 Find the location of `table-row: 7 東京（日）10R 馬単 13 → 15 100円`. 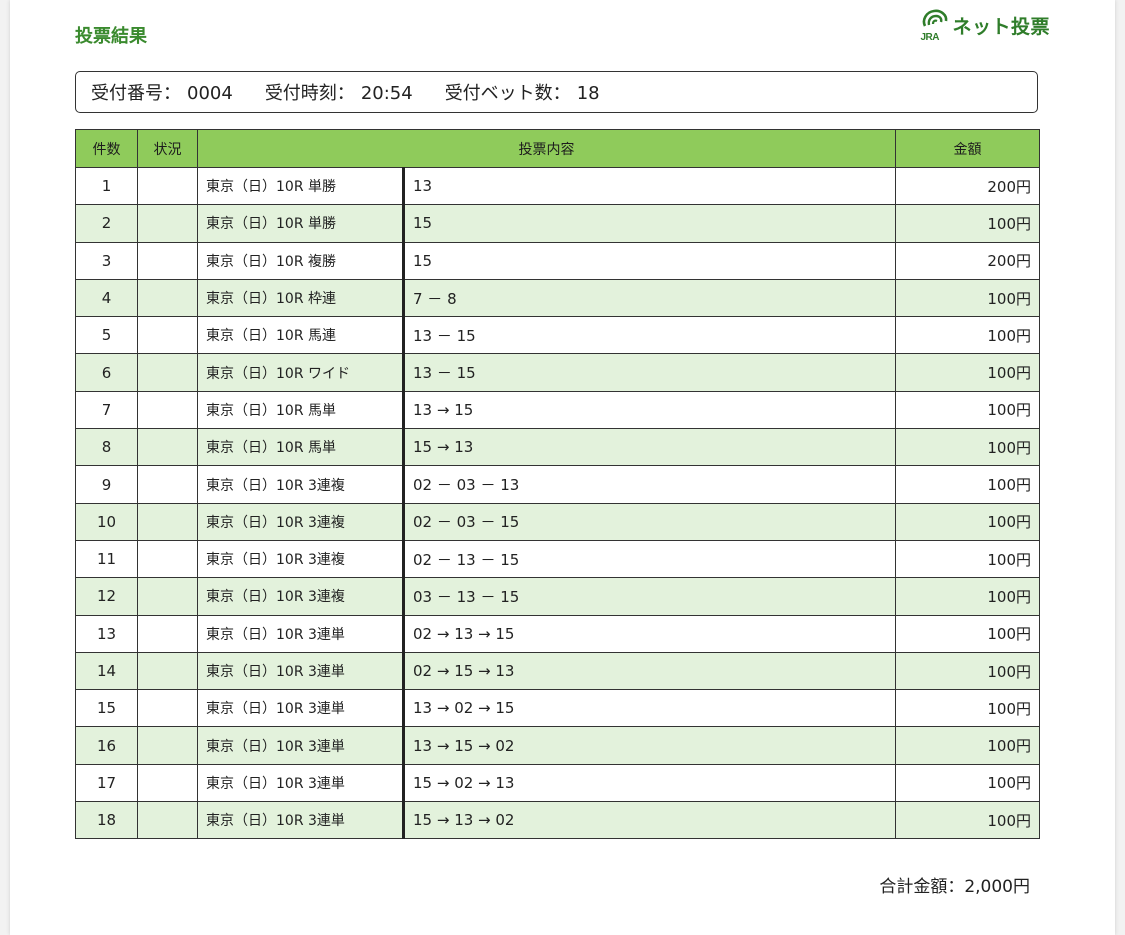

table-row: 7 東京（日）10R 馬単 13 → 15 100円 is located at coordinates (557, 410).